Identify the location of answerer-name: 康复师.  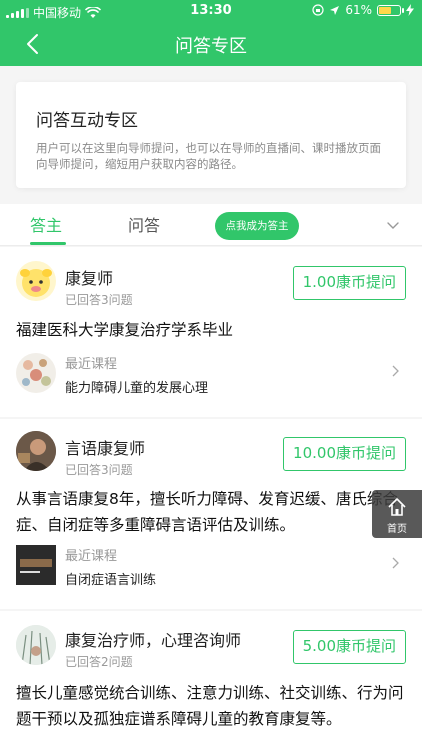
(89, 278).